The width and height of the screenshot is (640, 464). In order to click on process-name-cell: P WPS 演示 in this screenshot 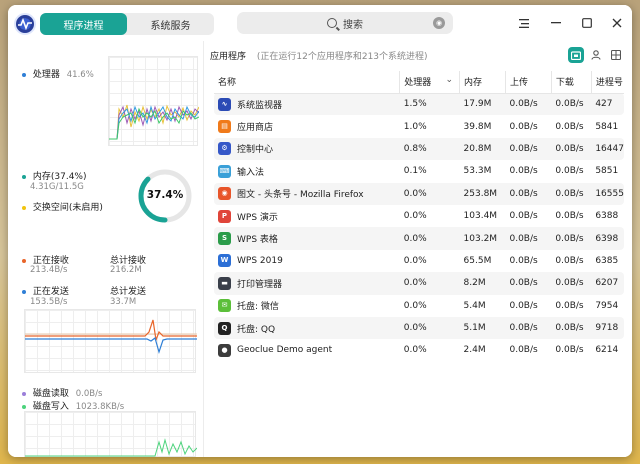, I will do `click(307, 216)`.